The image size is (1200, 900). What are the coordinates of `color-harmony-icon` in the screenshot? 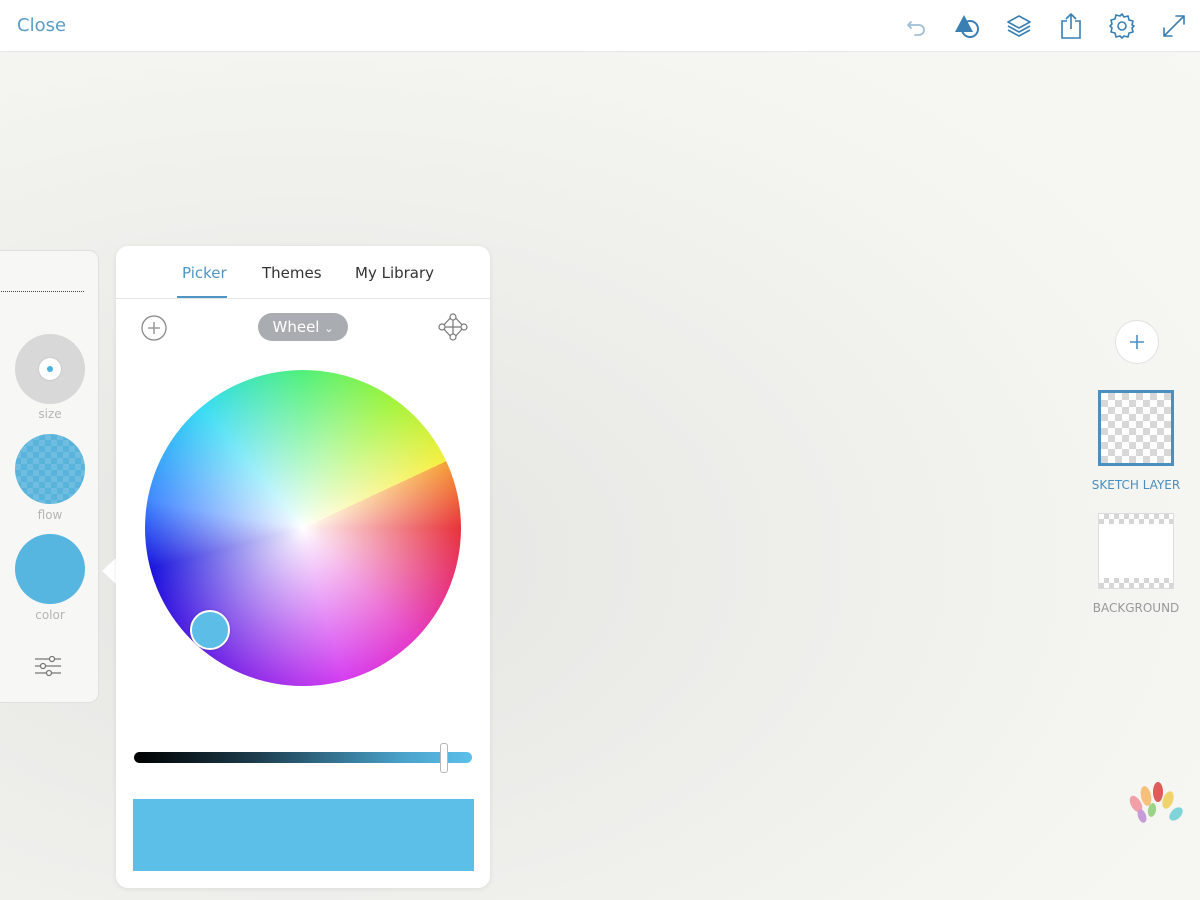 It's located at (453, 327).